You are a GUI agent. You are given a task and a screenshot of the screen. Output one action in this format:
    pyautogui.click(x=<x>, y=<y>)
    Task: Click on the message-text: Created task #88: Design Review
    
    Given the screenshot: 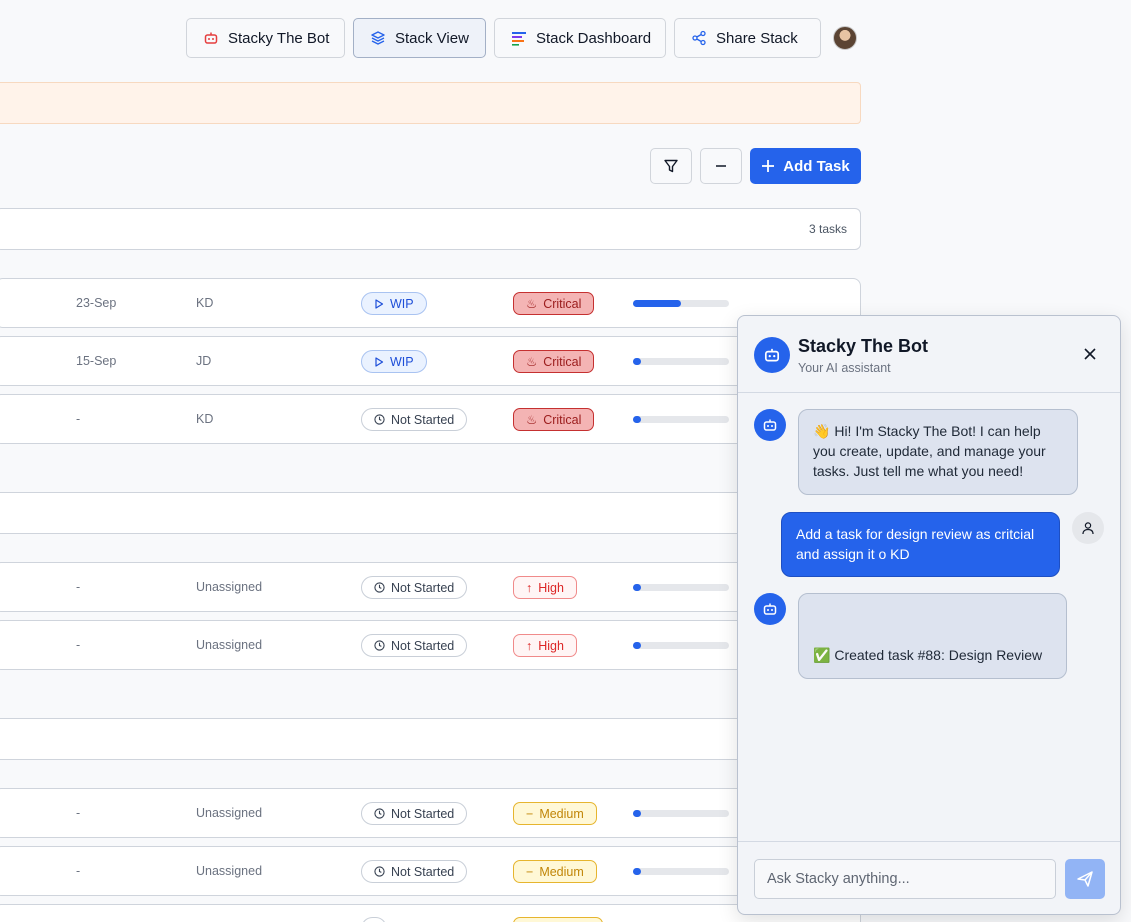 What is the action you would take?
    pyautogui.click(x=938, y=655)
    